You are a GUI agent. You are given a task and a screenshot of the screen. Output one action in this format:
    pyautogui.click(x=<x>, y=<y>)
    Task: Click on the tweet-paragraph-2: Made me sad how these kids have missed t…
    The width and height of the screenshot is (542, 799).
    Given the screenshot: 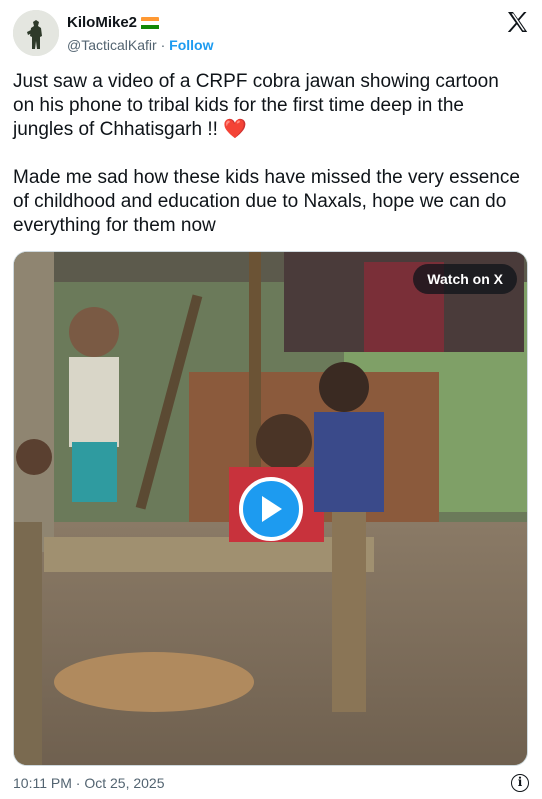 What is the action you would take?
    pyautogui.click(x=269, y=201)
    